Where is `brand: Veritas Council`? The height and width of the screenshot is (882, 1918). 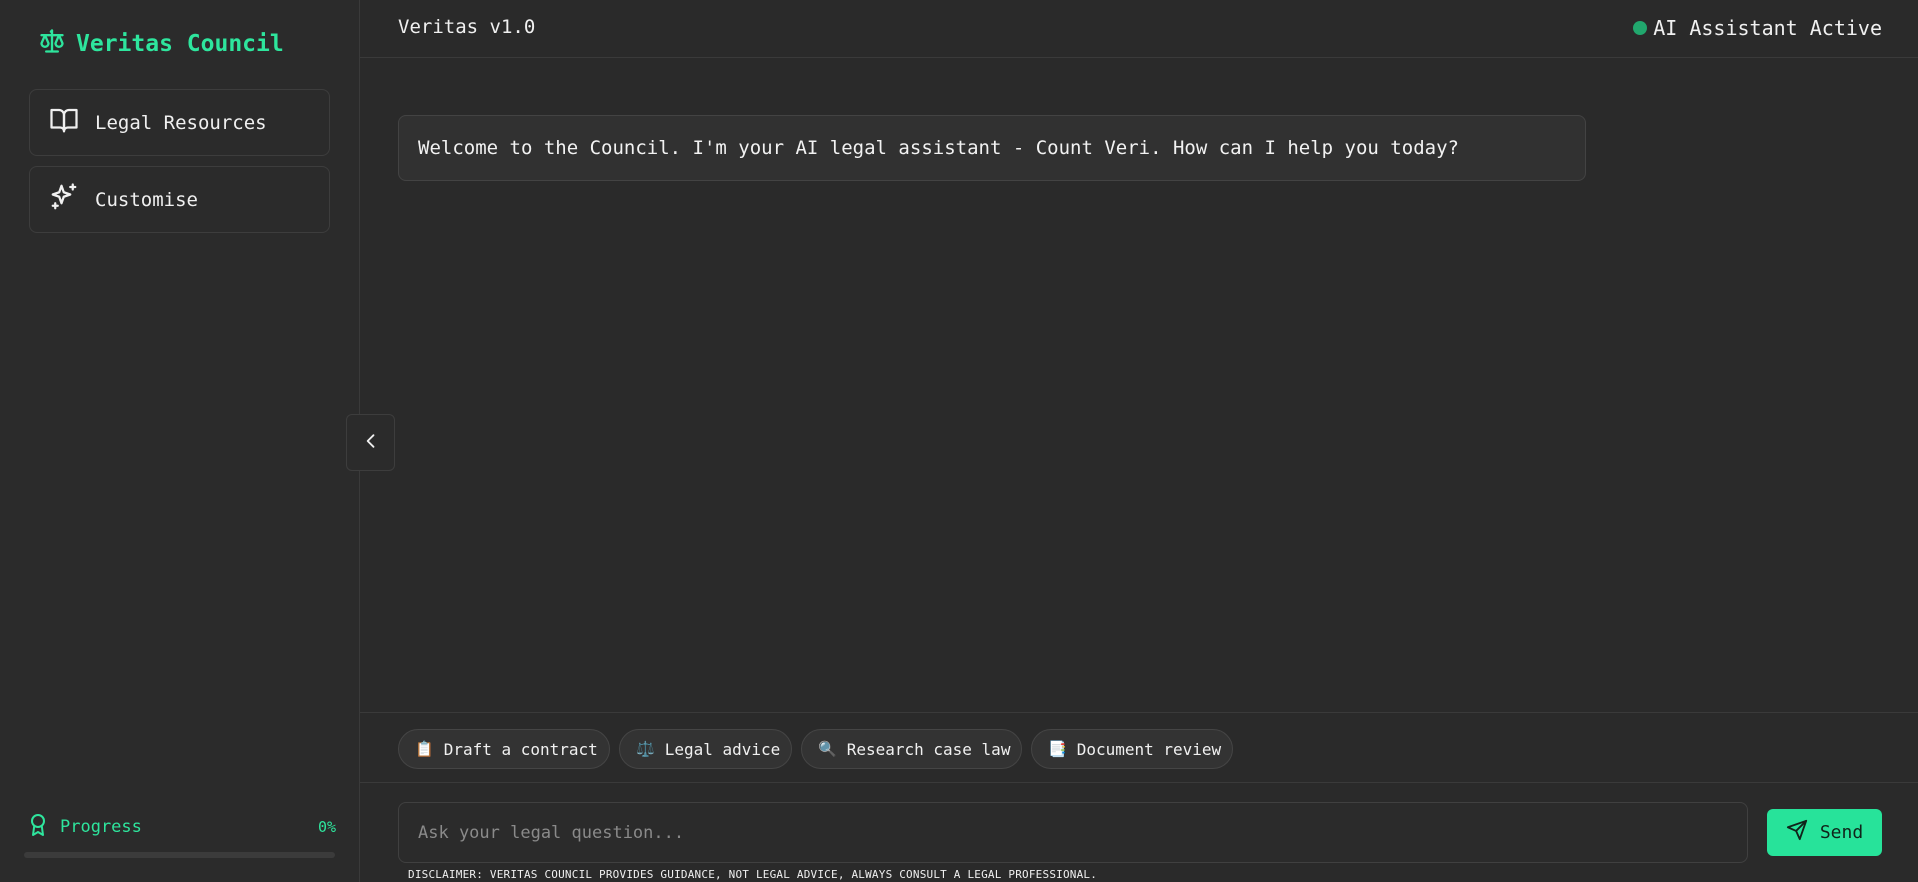
brand: Veritas Council is located at coordinates (161, 44).